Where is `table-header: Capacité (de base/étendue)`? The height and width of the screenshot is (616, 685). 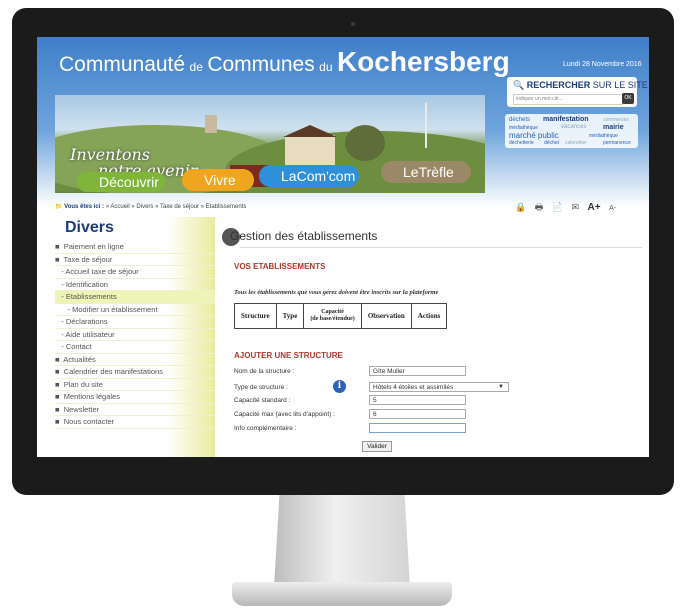
table-header: Capacité (de base/étendue) is located at coordinates (332, 316).